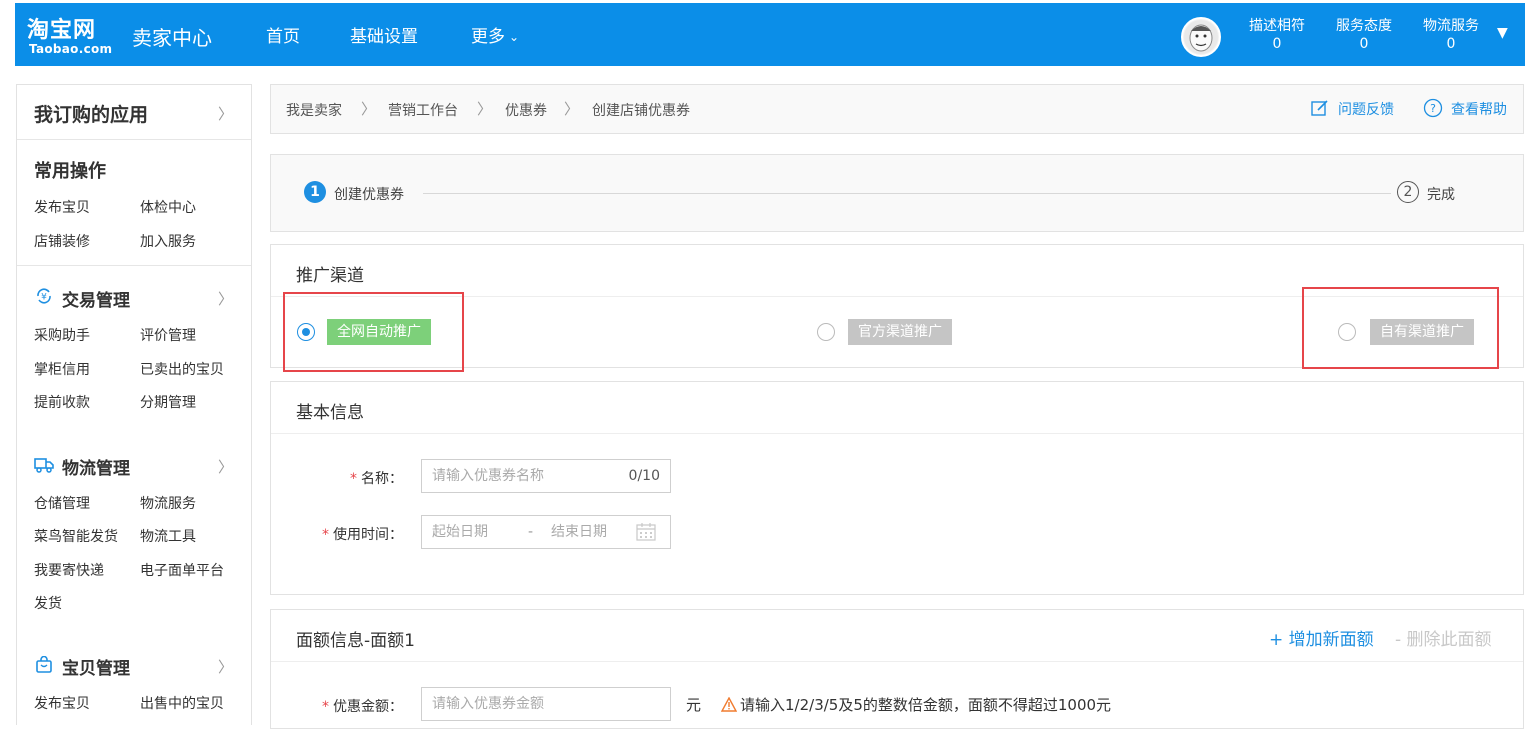 This screenshot has height=729, width=1527. I want to click on amount-label-text: 优惠金额：, so click(368, 707).